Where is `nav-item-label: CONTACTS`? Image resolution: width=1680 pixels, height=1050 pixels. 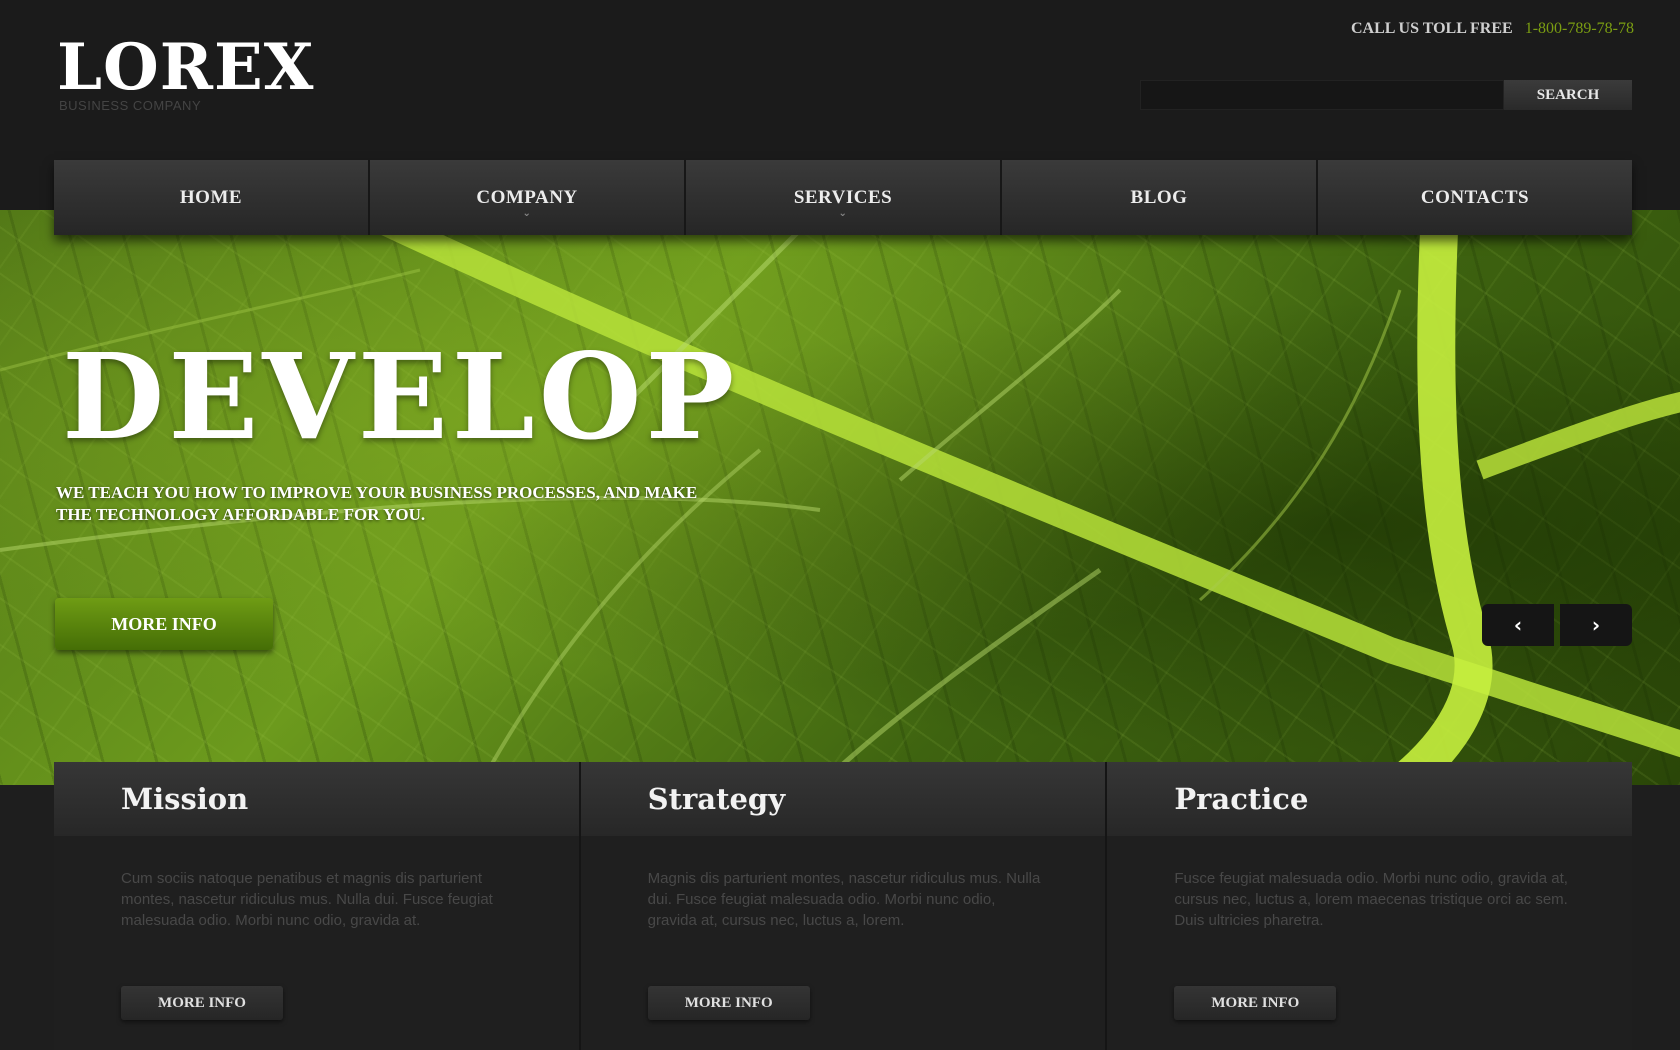 nav-item-label: CONTACTS is located at coordinates (1475, 197).